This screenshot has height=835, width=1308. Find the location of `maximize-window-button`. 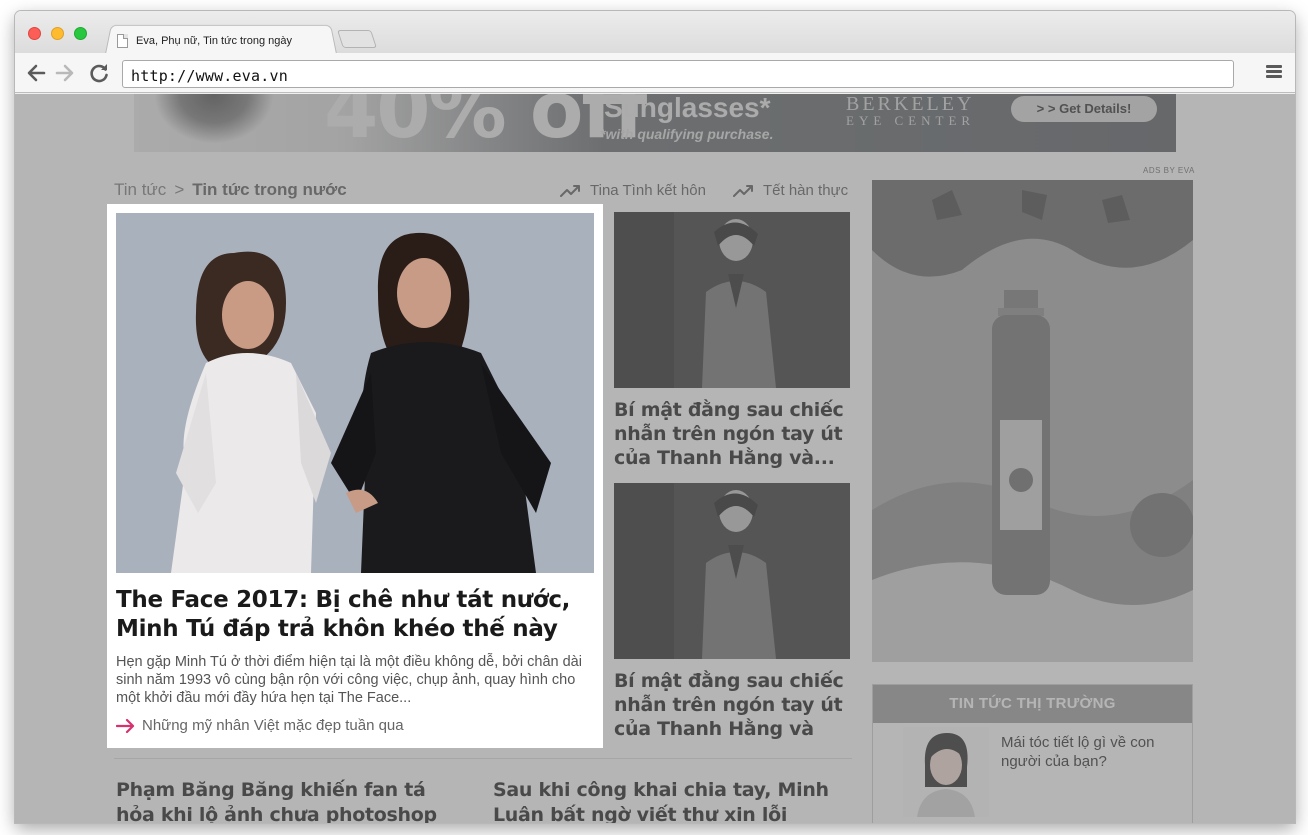

maximize-window-button is located at coordinates (80, 33).